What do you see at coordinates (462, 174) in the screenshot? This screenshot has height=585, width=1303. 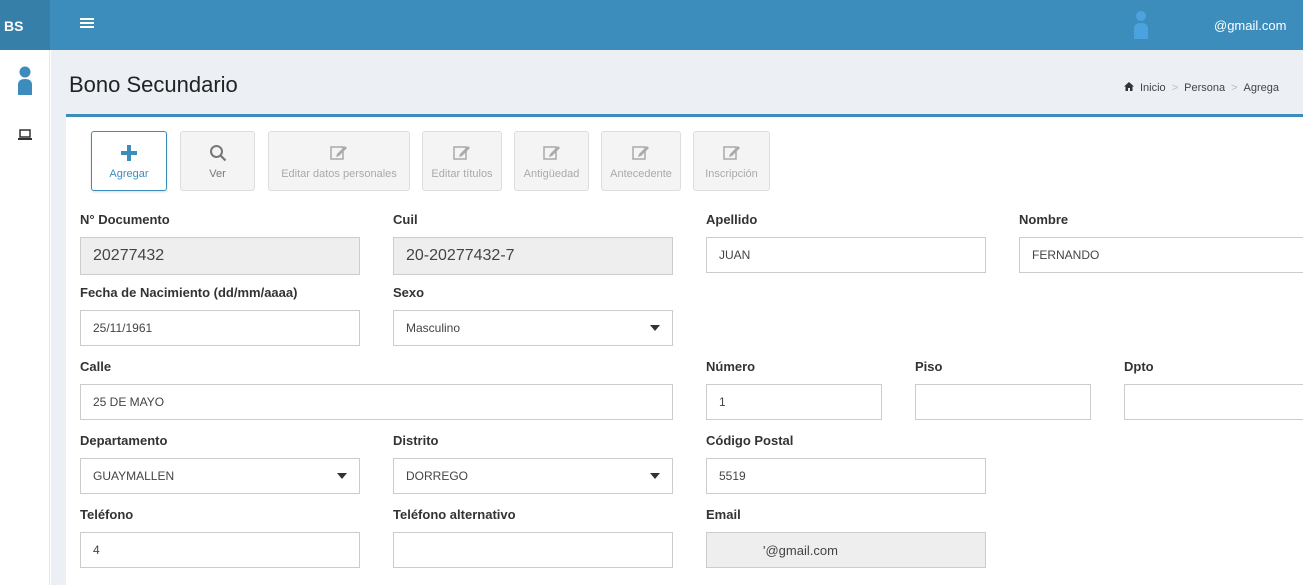 I see `editar-titulos-label: Editar títulos` at bounding box center [462, 174].